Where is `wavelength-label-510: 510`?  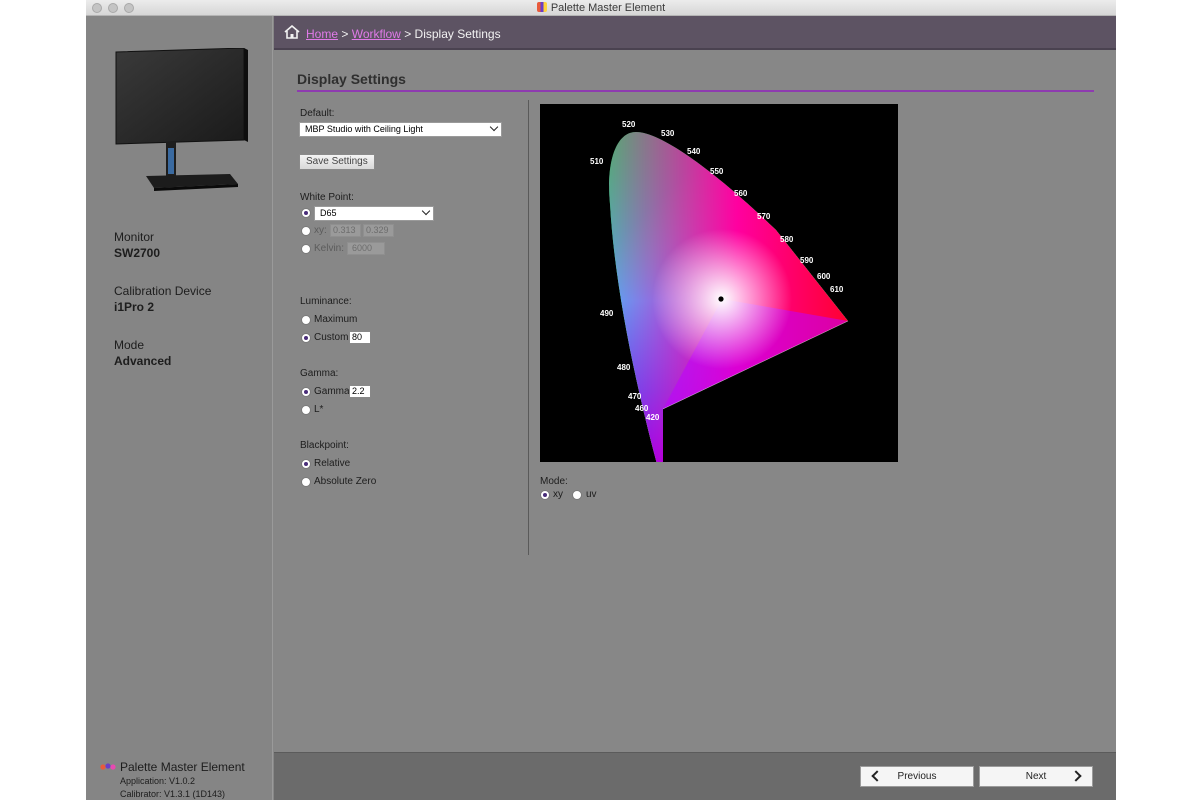 wavelength-label-510: 510 is located at coordinates (597, 161).